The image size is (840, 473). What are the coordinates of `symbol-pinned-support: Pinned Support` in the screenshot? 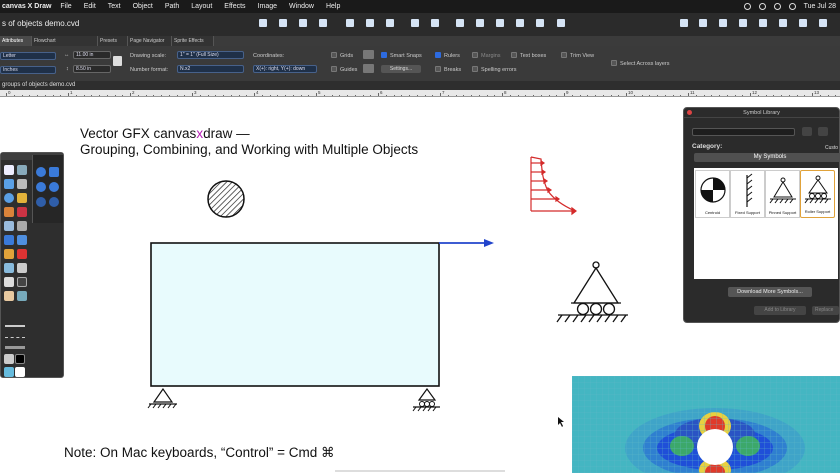 It's located at (782, 194).